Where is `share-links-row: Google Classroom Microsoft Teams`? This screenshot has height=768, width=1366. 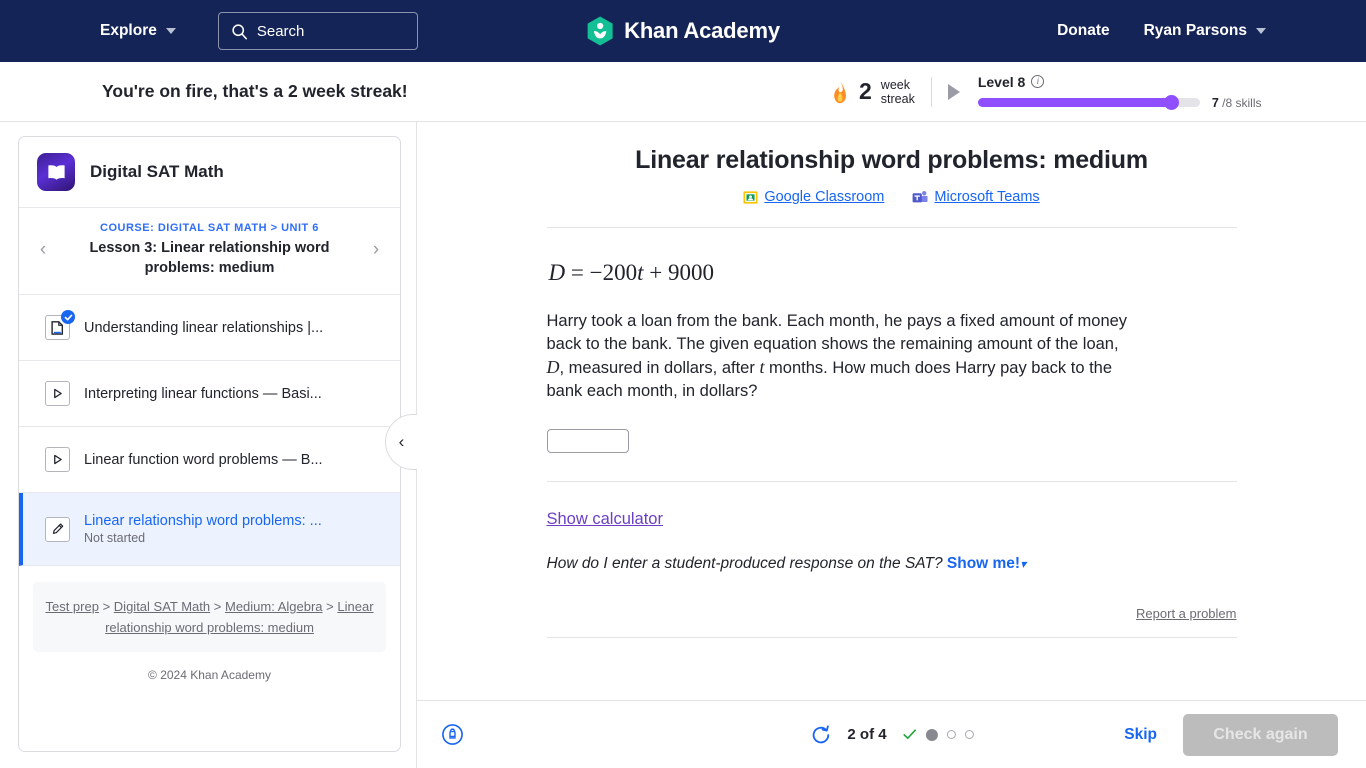 share-links-row: Google Classroom Microsoft Teams is located at coordinates (891, 197).